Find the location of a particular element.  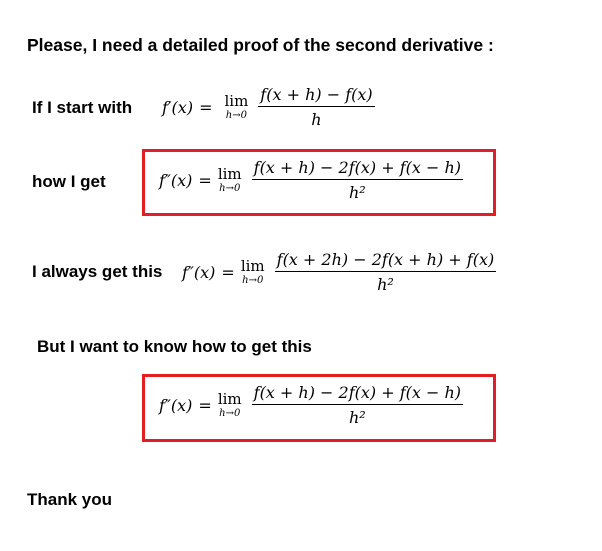

fraction: f(x + h) − f(x) h is located at coordinates (316, 107).